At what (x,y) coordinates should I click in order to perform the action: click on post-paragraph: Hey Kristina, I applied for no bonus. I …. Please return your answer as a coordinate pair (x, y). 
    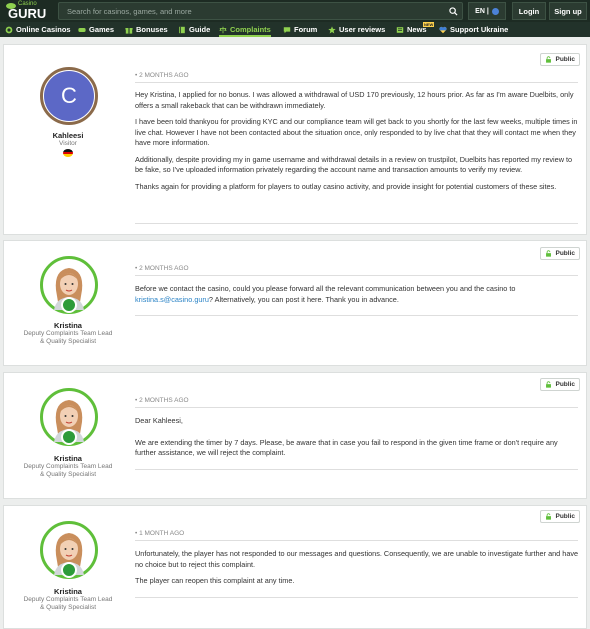
    Looking at the image, I should click on (354, 100).